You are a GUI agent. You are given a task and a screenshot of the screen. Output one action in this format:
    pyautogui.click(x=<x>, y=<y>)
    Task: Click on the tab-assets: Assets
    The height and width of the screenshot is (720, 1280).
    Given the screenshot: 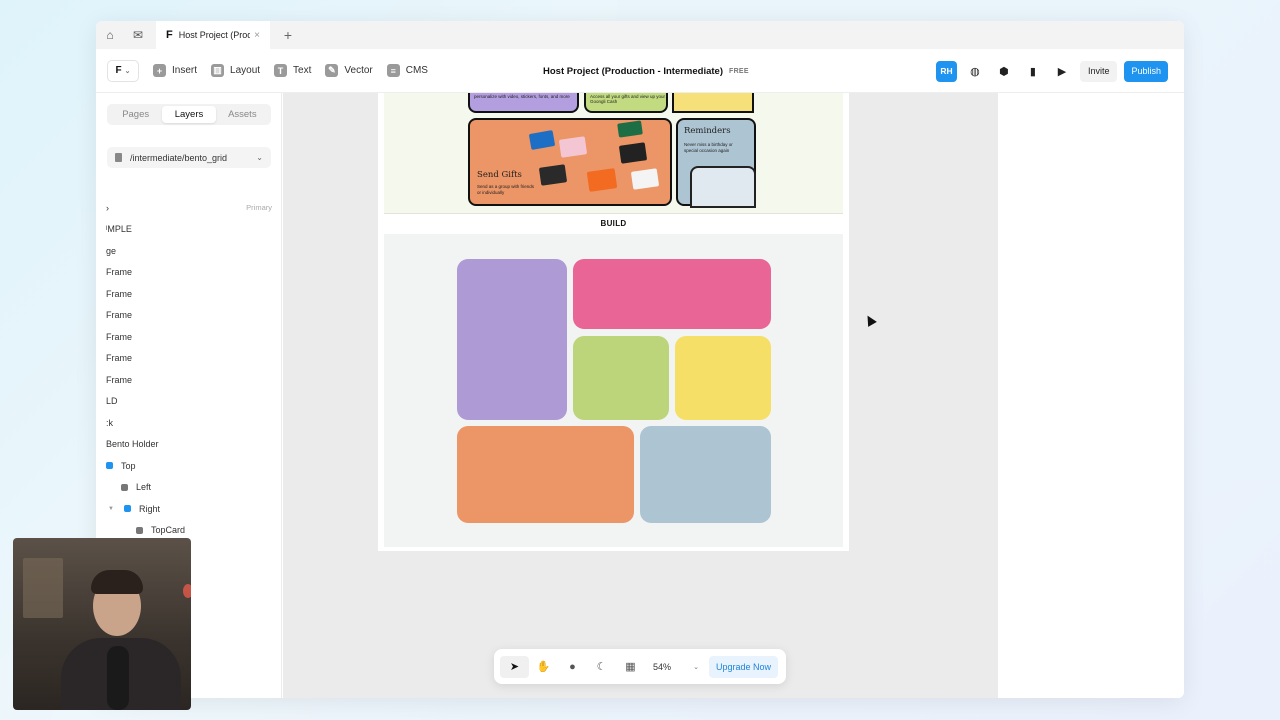 What is the action you would take?
    pyautogui.click(x=242, y=114)
    